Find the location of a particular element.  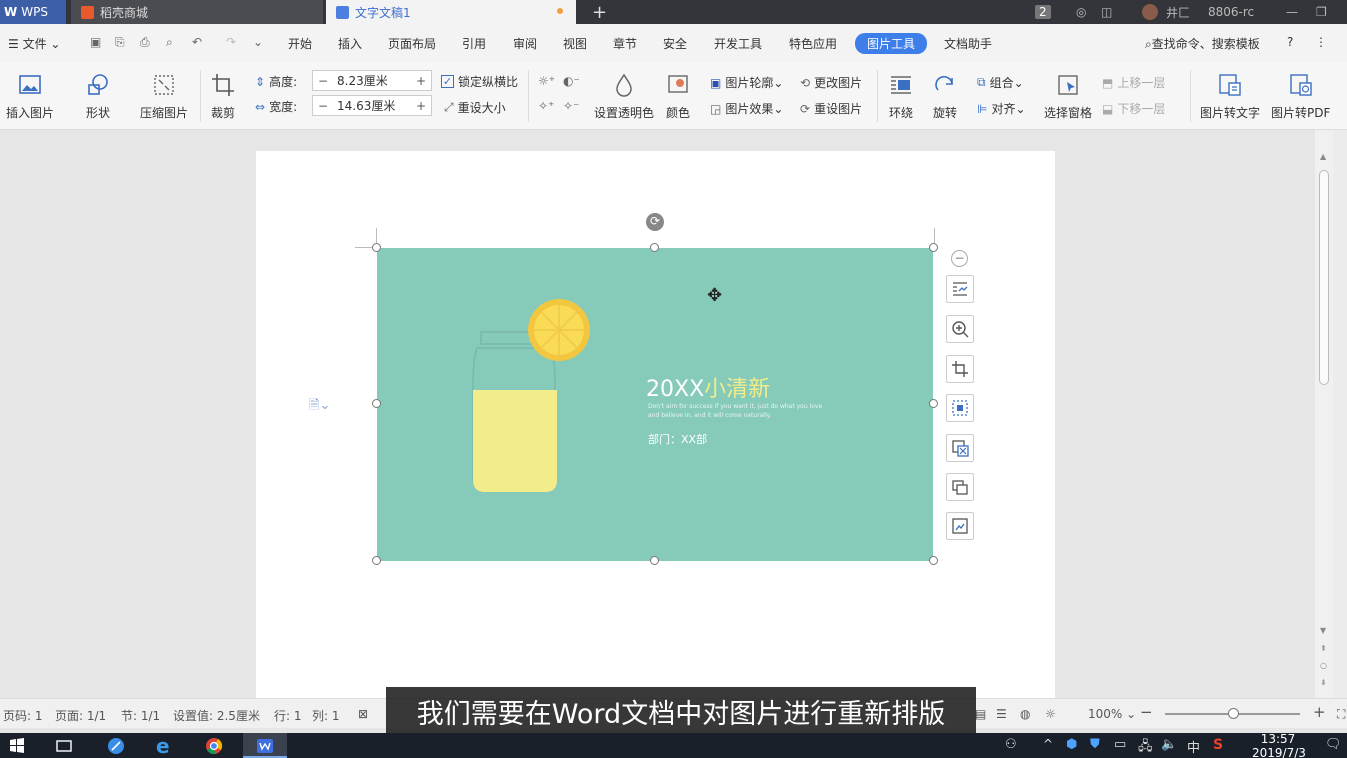

quick-access-dropdown-icon: ⌄ is located at coordinates (258, 42).